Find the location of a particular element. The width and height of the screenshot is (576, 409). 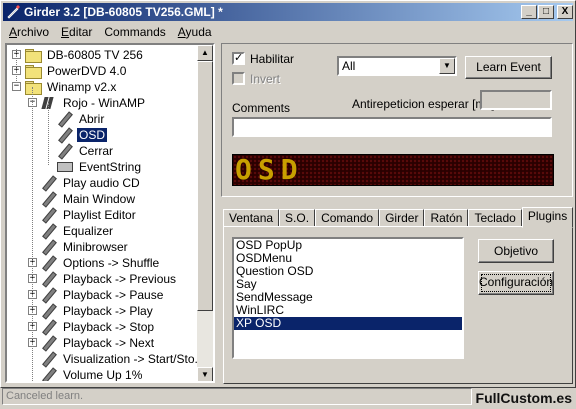

menu-ayuda: Ayuda is located at coordinates (195, 32).